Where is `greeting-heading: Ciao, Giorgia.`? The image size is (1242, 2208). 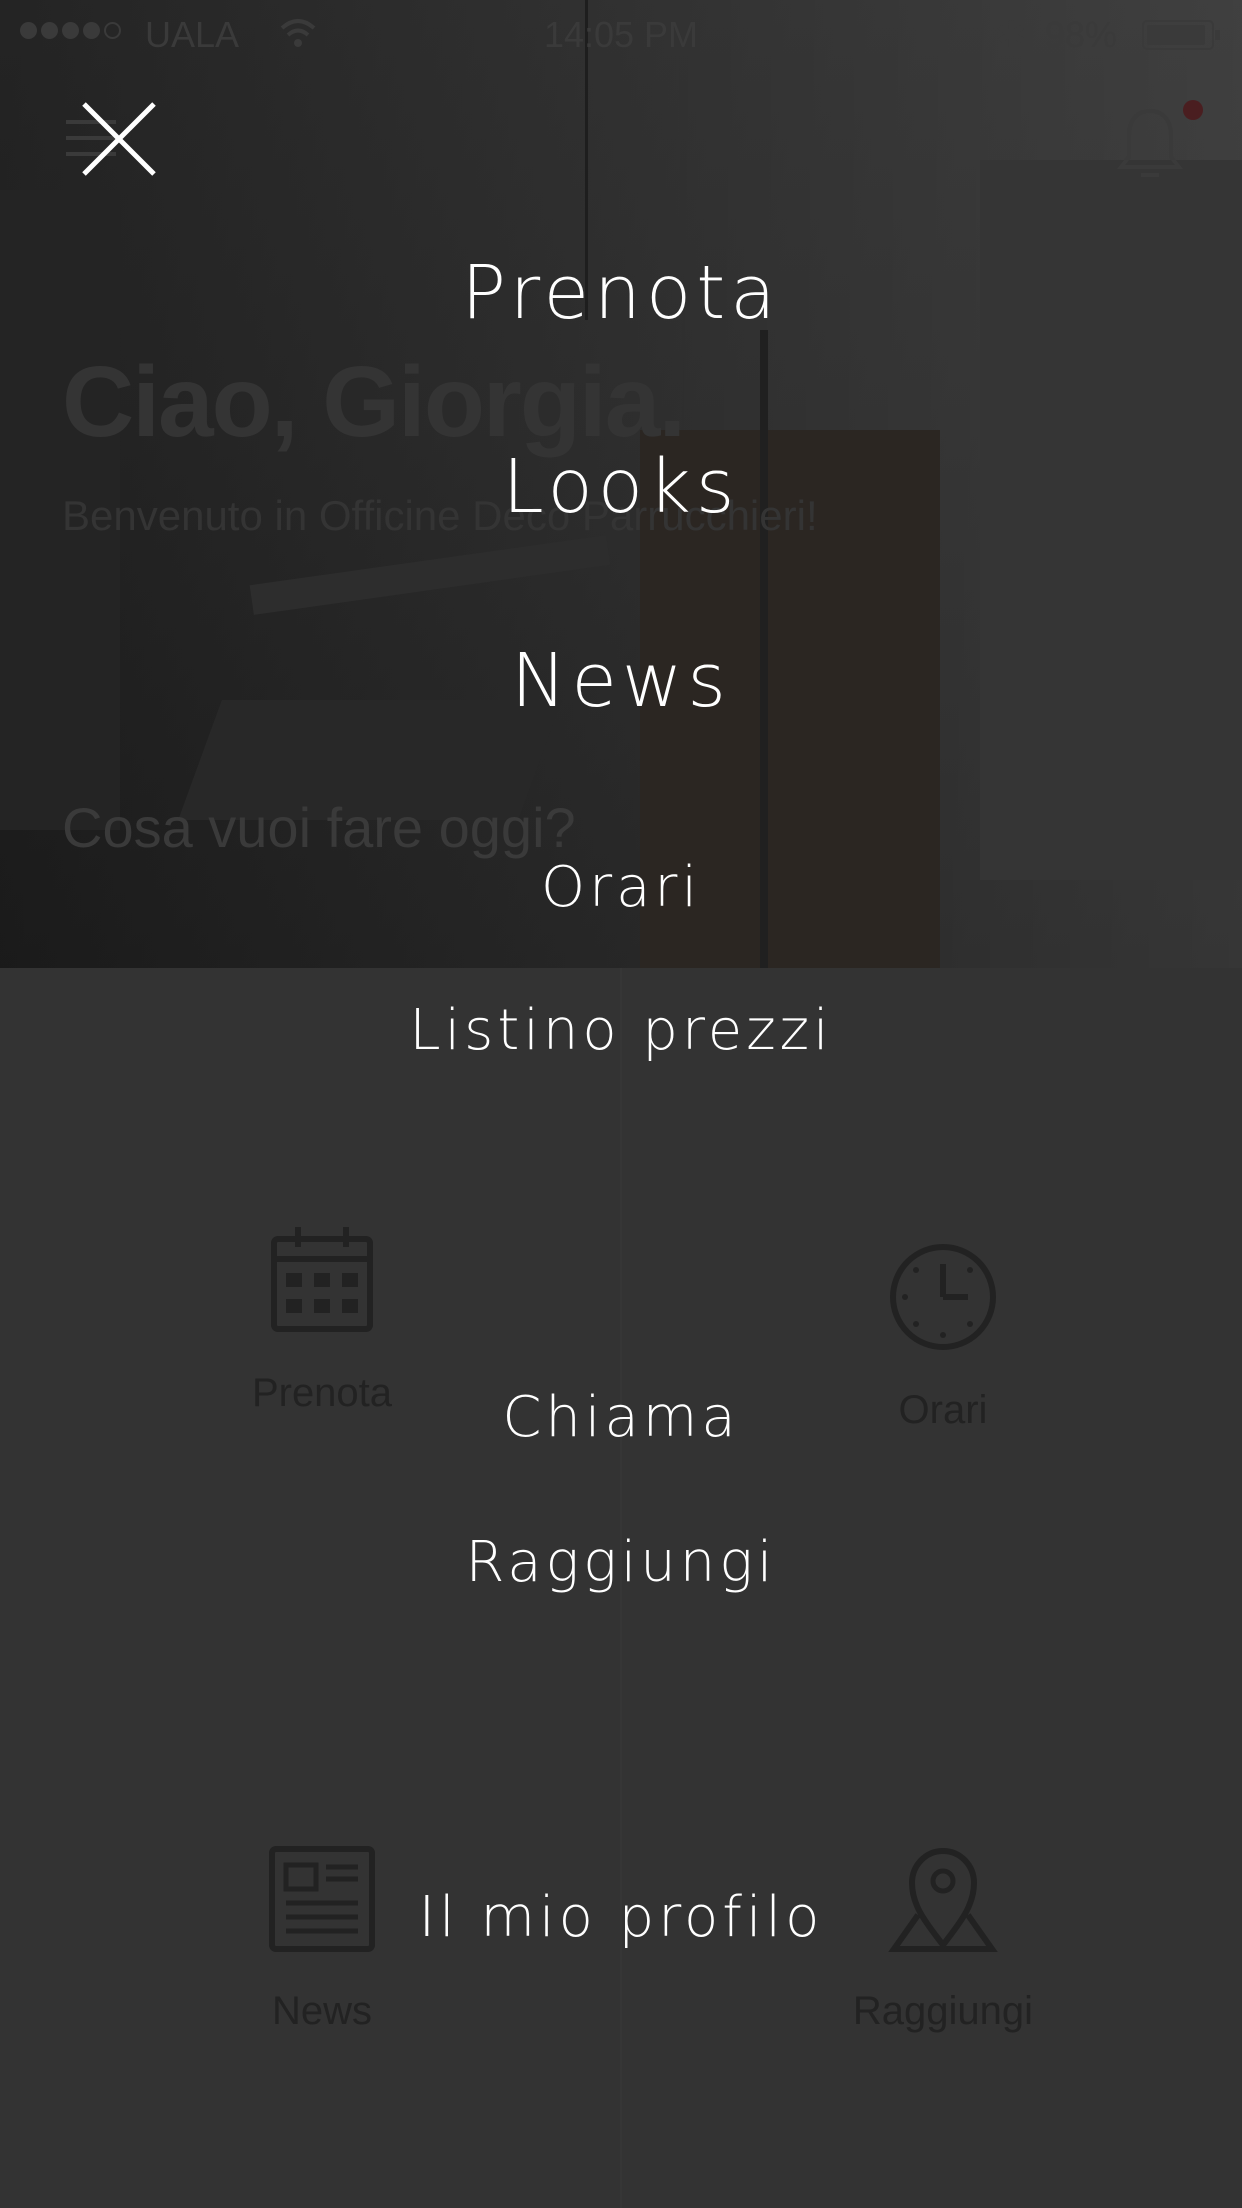 greeting-heading: Ciao, Giorgia. is located at coordinates (374, 402).